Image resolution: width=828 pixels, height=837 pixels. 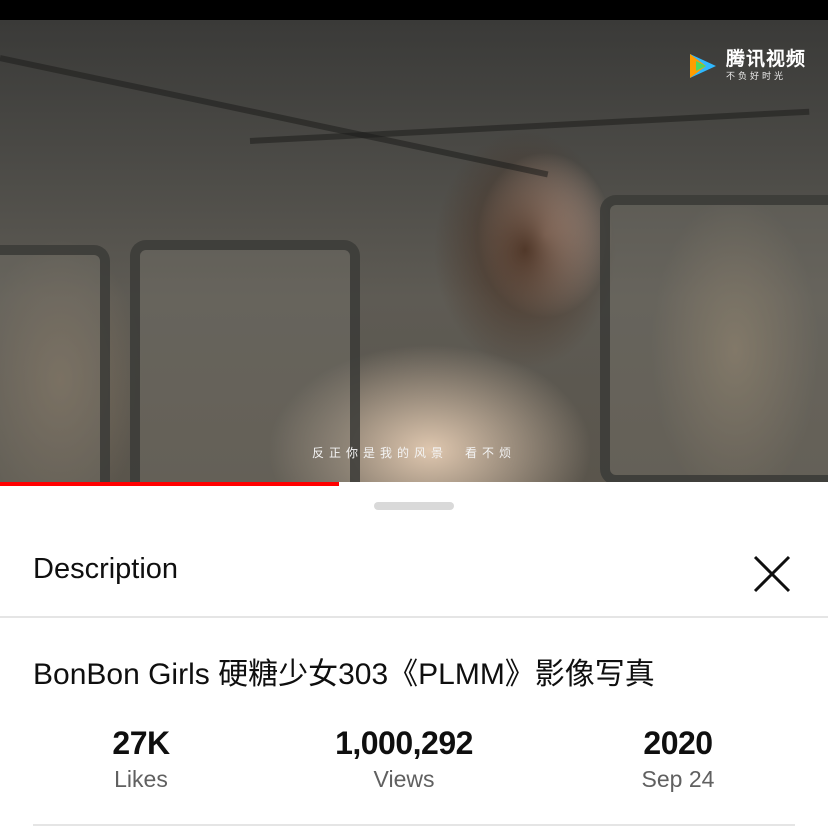 What do you see at coordinates (414, 617) in the screenshot?
I see `header-divider` at bounding box center [414, 617].